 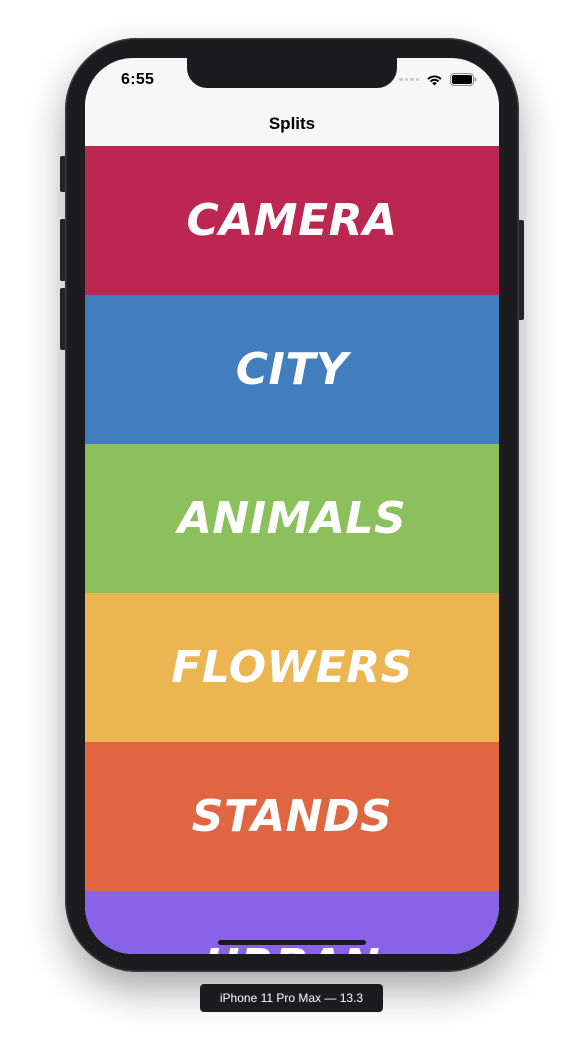 I want to click on wifi-icon, so click(x=434, y=79).